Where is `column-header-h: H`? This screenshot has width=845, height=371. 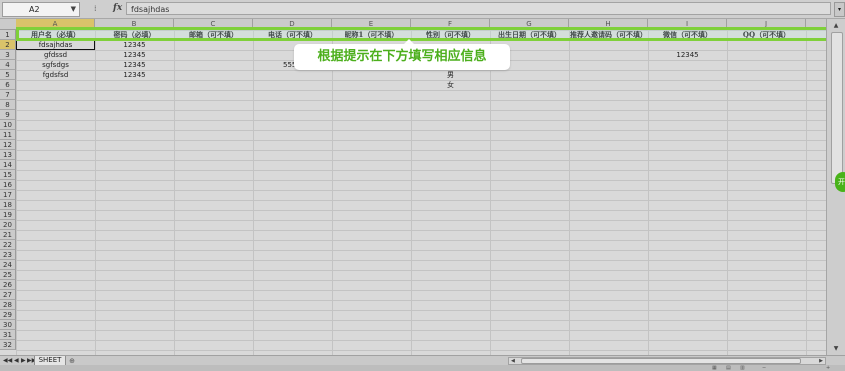 column-header-h: H is located at coordinates (608, 24).